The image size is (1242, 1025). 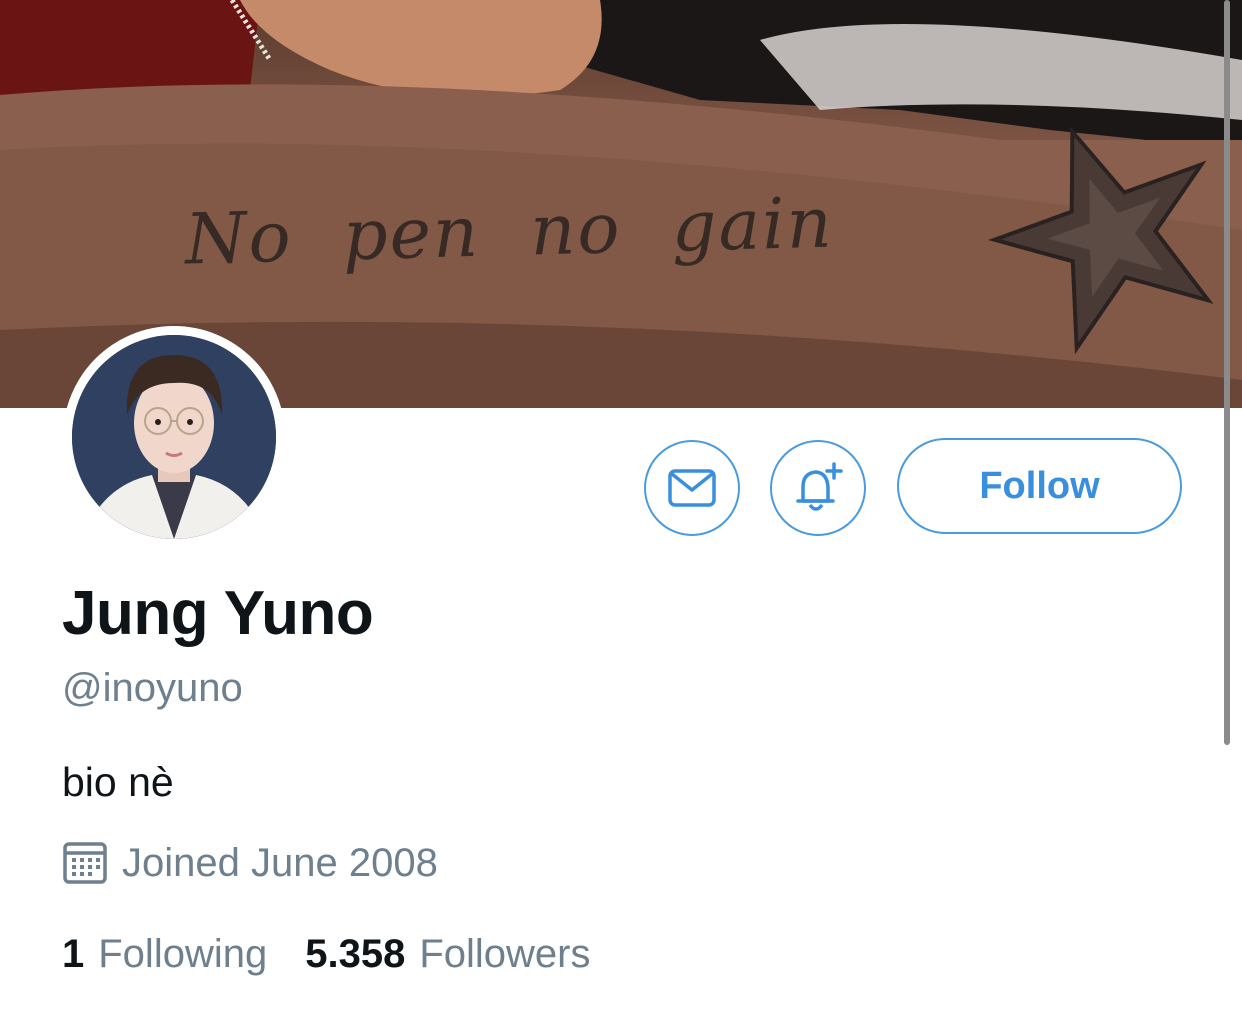 What do you see at coordinates (183, 954) in the screenshot?
I see `following-label: Following` at bounding box center [183, 954].